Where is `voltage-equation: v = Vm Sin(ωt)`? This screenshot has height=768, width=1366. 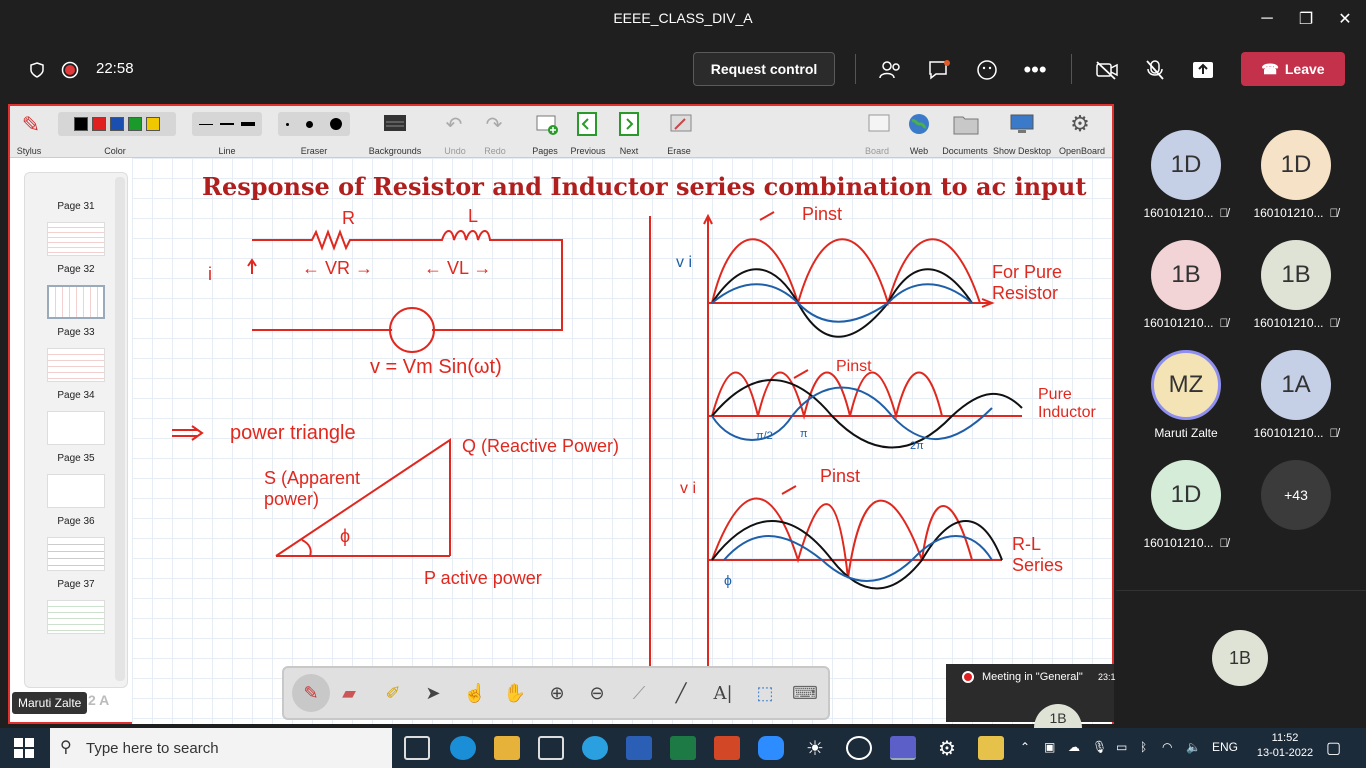 voltage-equation: v = Vm Sin(ωt) is located at coordinates (436, 367).